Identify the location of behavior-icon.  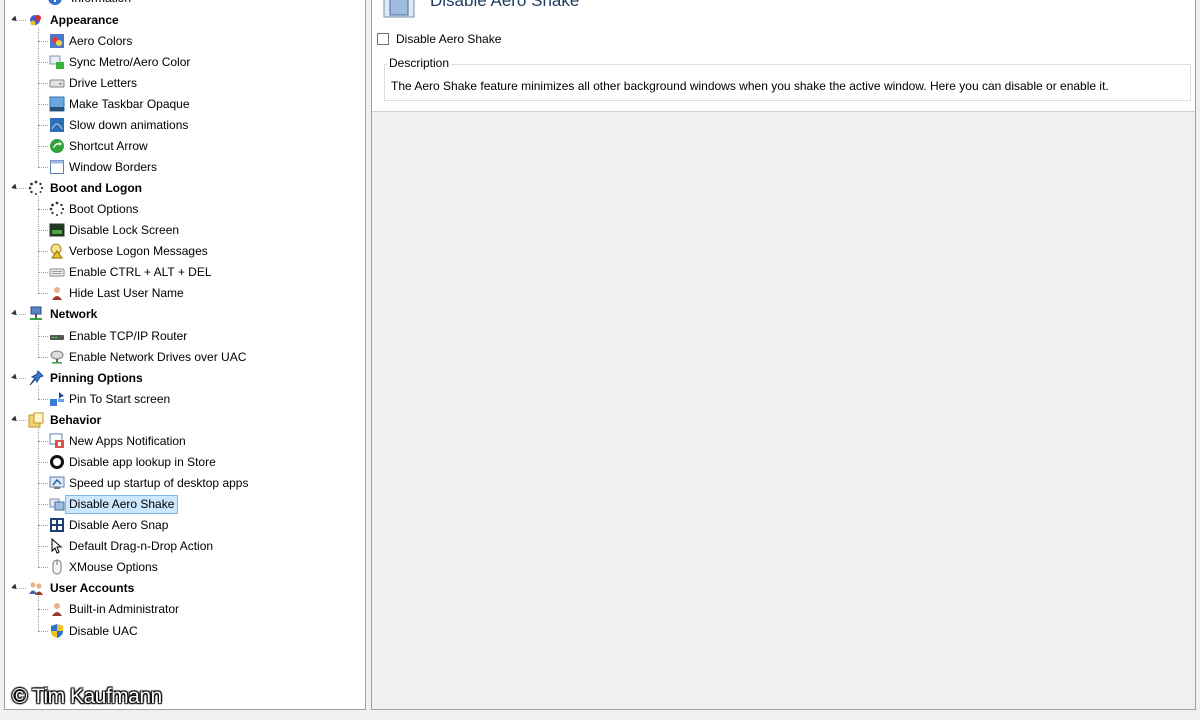
(36, 420).